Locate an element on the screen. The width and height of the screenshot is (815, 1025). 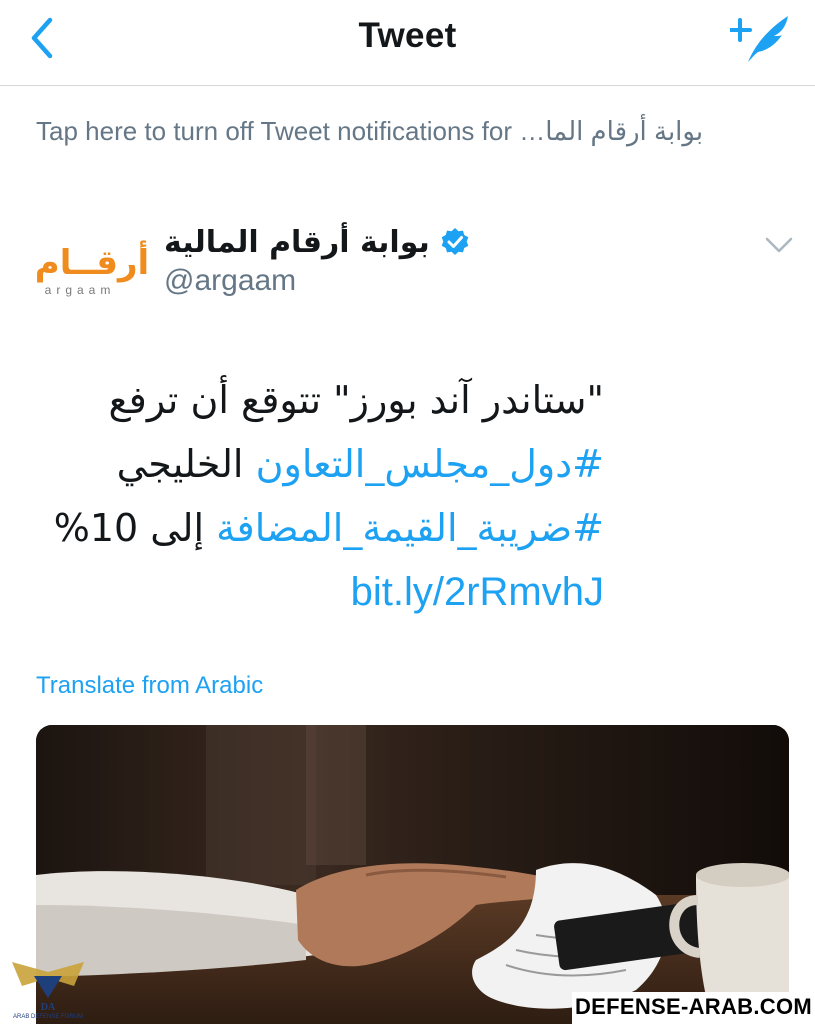
tweet-options-button is located at coordinates (779, 245).